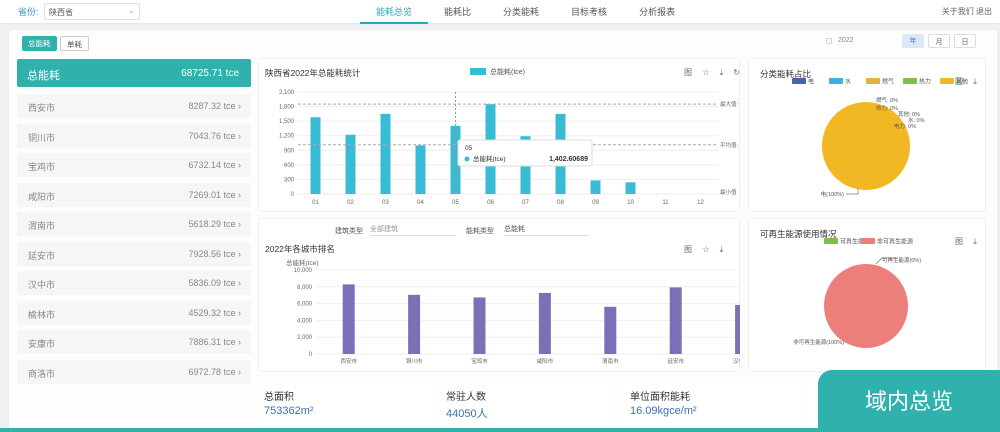  Describe the element at coordinates (480, 231) in the screenshot. I see `energy-type-label: 能耗类型` at that location.